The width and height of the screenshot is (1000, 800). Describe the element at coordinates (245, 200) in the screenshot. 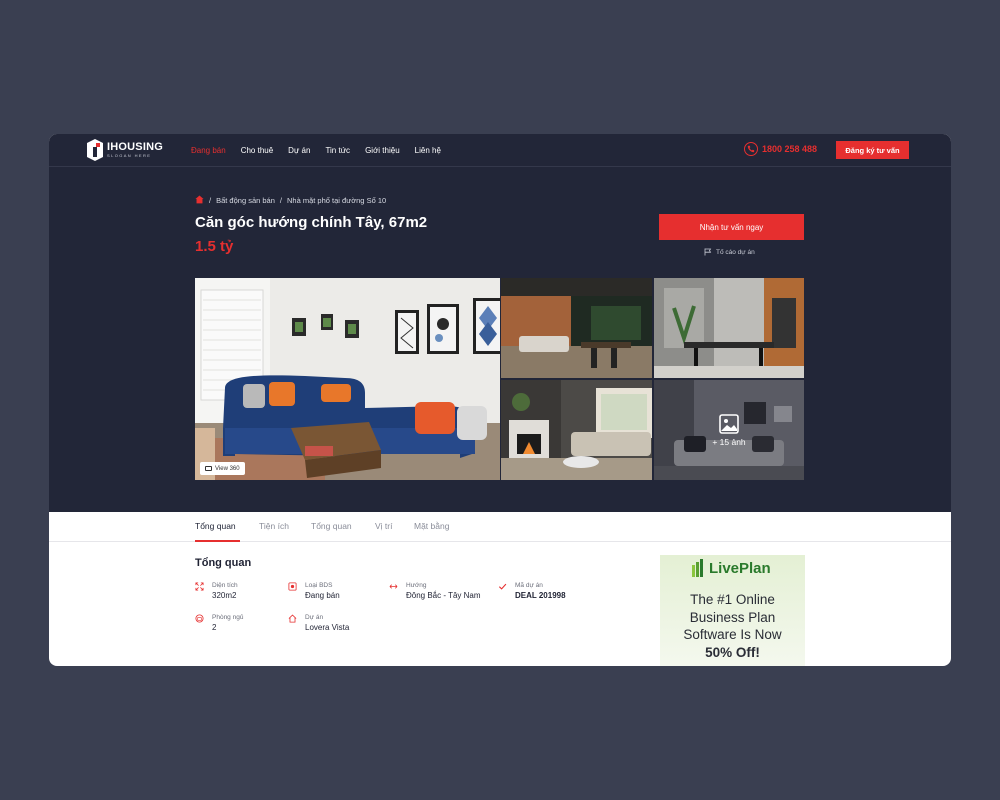

I see `breadcrumb-item-category: Bất động sản bán` at that location.